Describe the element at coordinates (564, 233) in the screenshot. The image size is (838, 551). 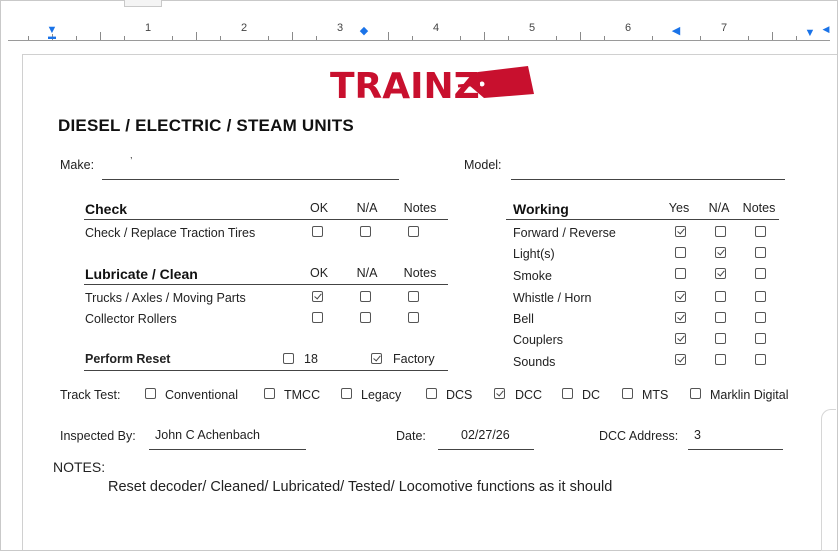
I see `working-item-forward-reverse: Forward / Reverse` at that location.